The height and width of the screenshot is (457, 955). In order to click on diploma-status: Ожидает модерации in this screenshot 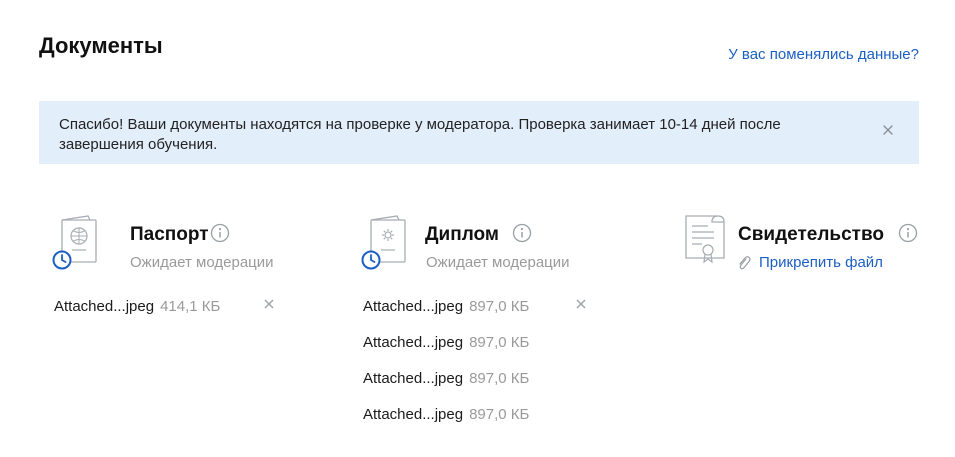, I will do `click(498, 262)`.